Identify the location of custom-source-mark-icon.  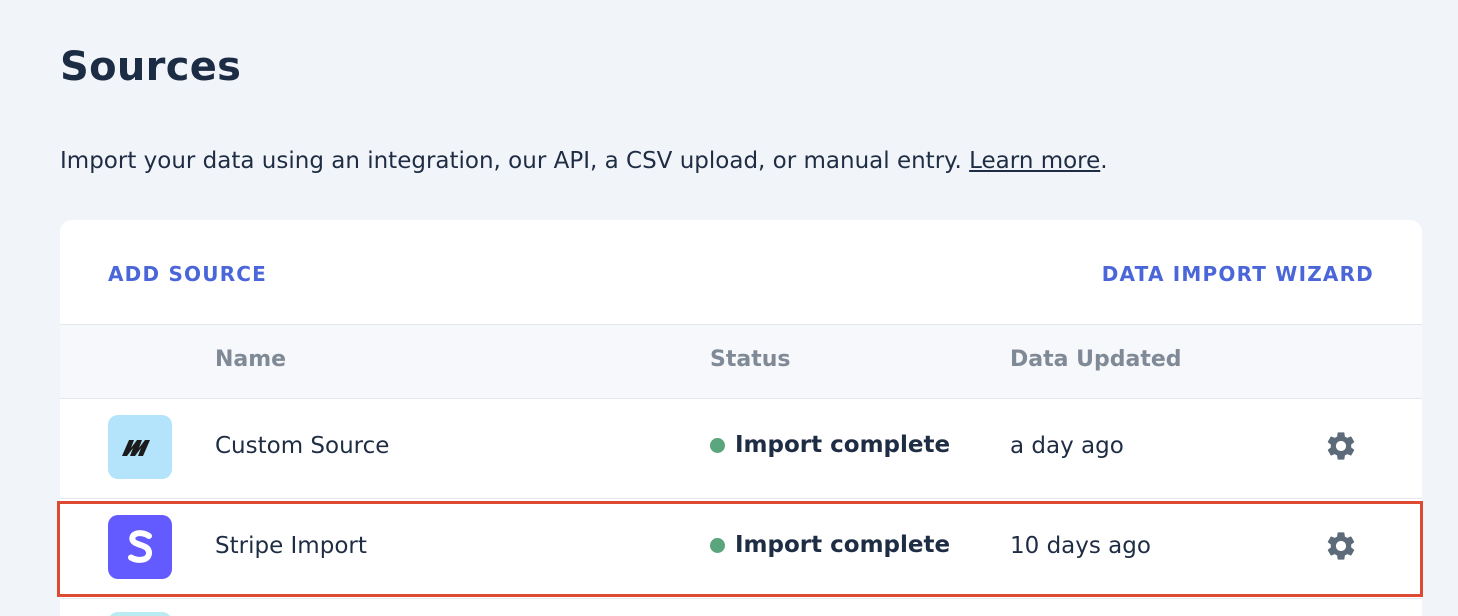
(136, 448).